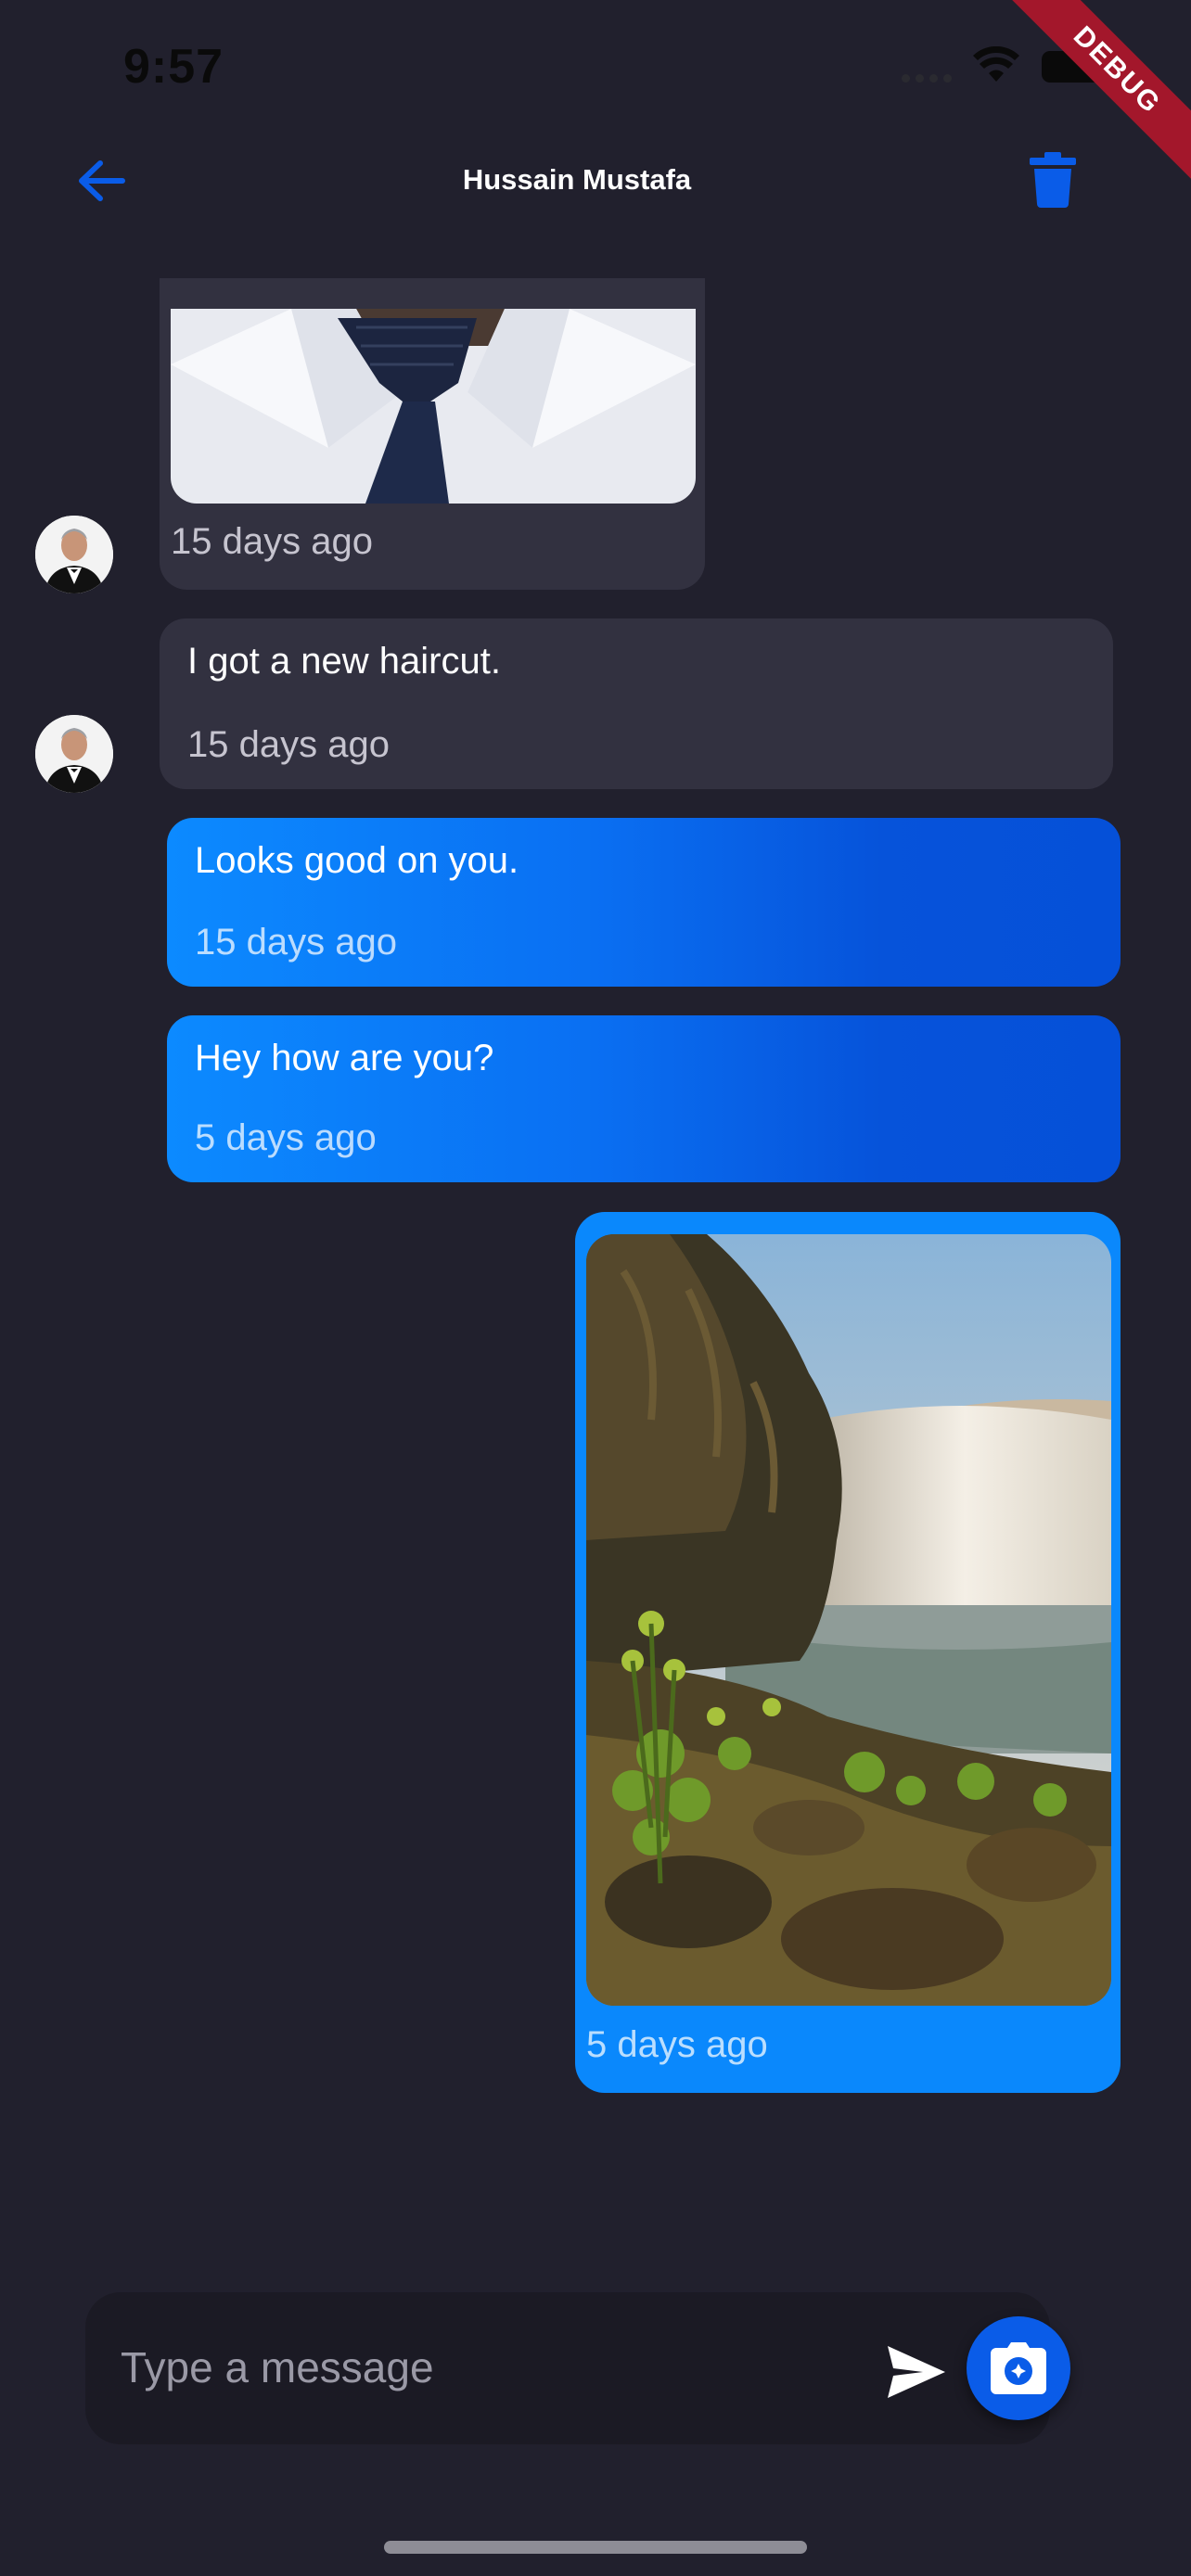 The height and width of the screenshot is (2576, 1191). Describe the element at coordinates (344, 1058) in the screenshot. I see `message-text: Hey how are you?` at that location.